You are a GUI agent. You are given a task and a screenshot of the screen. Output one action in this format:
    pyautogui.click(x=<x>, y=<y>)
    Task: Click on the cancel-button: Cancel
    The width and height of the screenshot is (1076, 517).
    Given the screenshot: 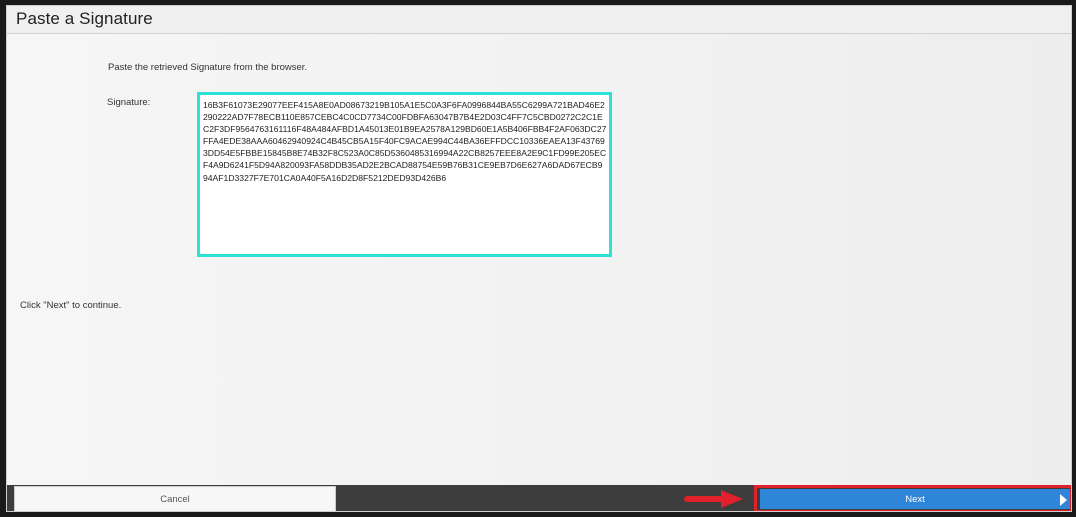 What is the action you would take?
    pyautogui.click(x=175, y=498)
    